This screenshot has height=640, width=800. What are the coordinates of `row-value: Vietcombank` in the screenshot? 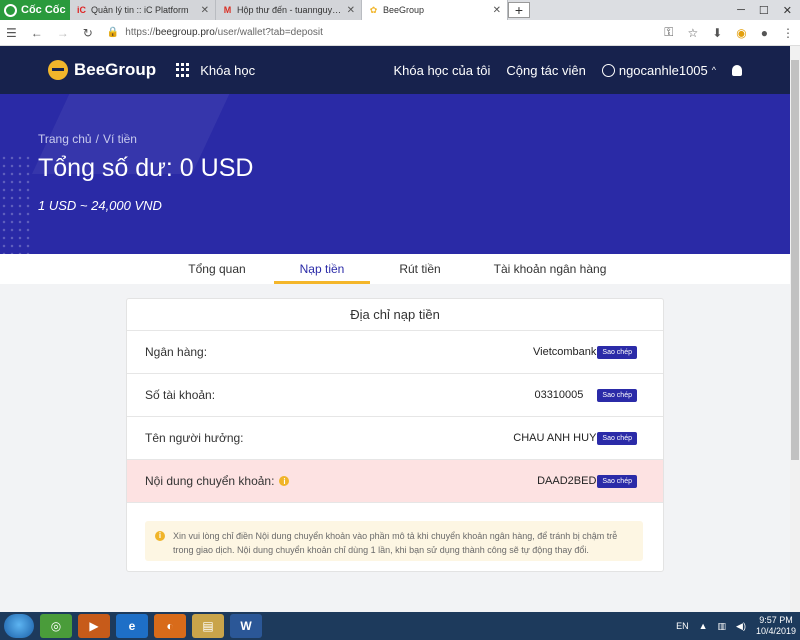 It's located at (565, 352).